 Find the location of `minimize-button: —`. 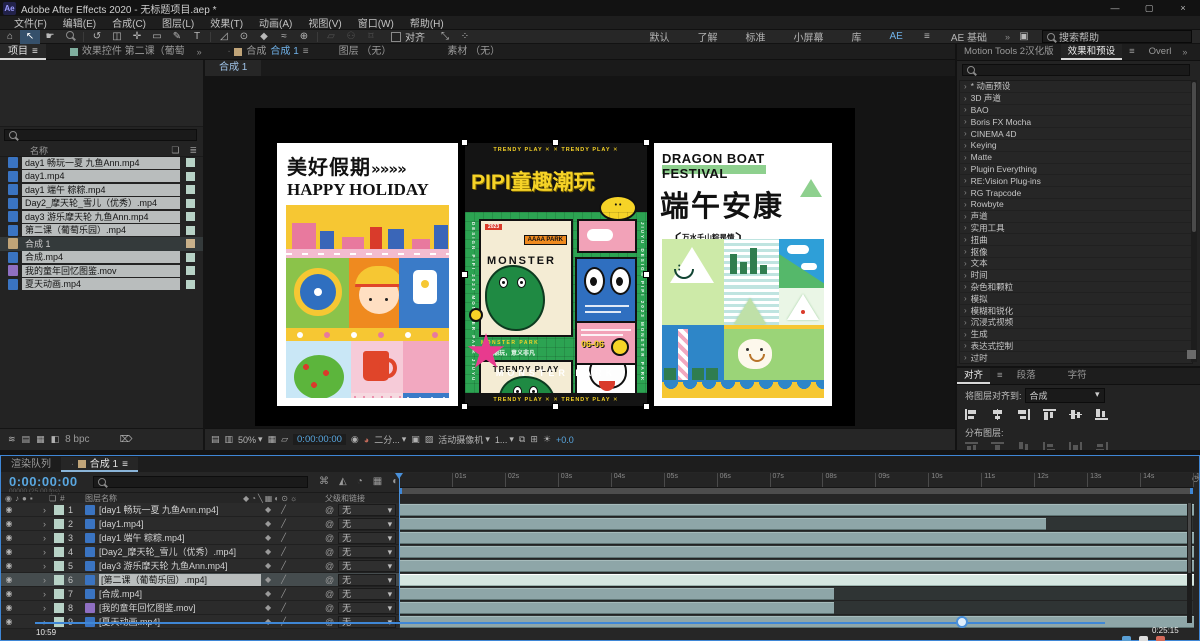

minimize-button: — is located at coordinates (1115, 8).